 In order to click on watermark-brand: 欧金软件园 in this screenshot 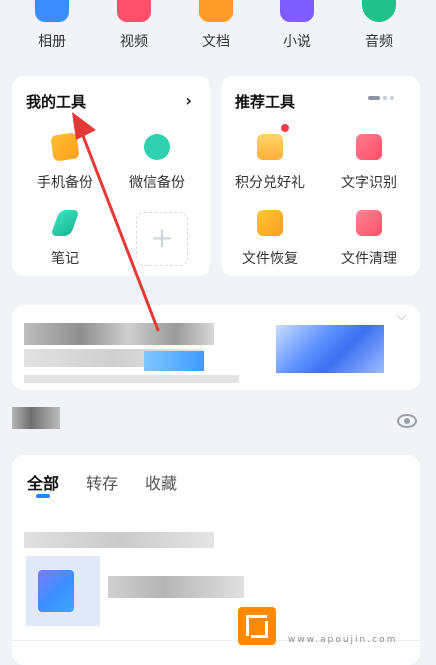, I will do `click(346, 623)`.